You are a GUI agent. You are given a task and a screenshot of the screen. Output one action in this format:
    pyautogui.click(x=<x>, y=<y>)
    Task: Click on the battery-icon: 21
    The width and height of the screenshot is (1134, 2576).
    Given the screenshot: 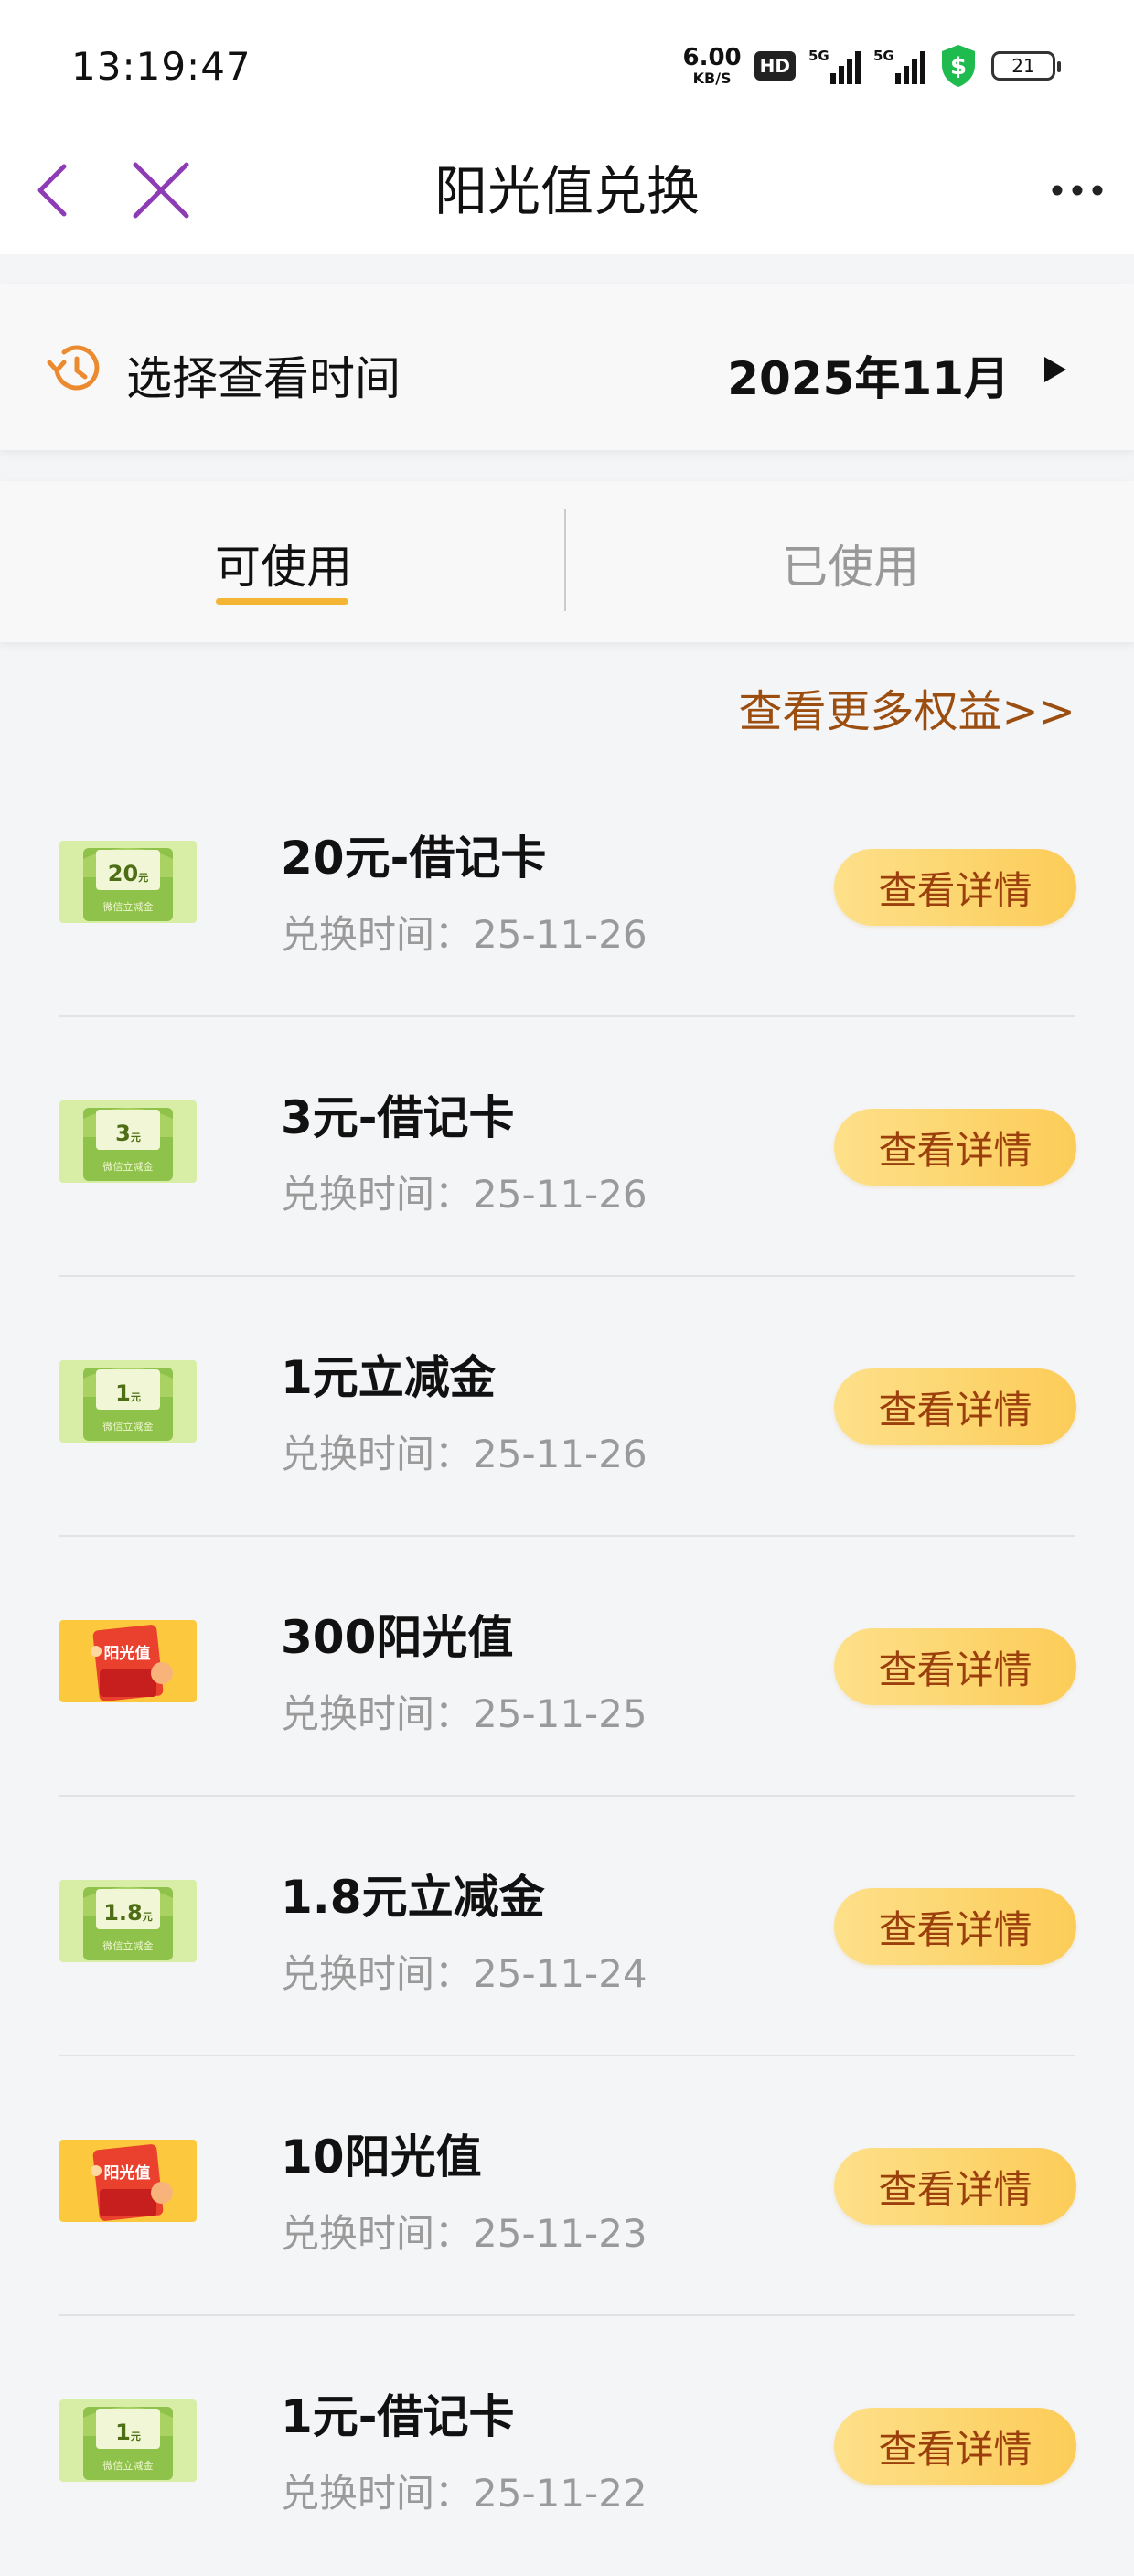 What is the action you would take?
    pyautogui.click(x=1026, y=66)
    